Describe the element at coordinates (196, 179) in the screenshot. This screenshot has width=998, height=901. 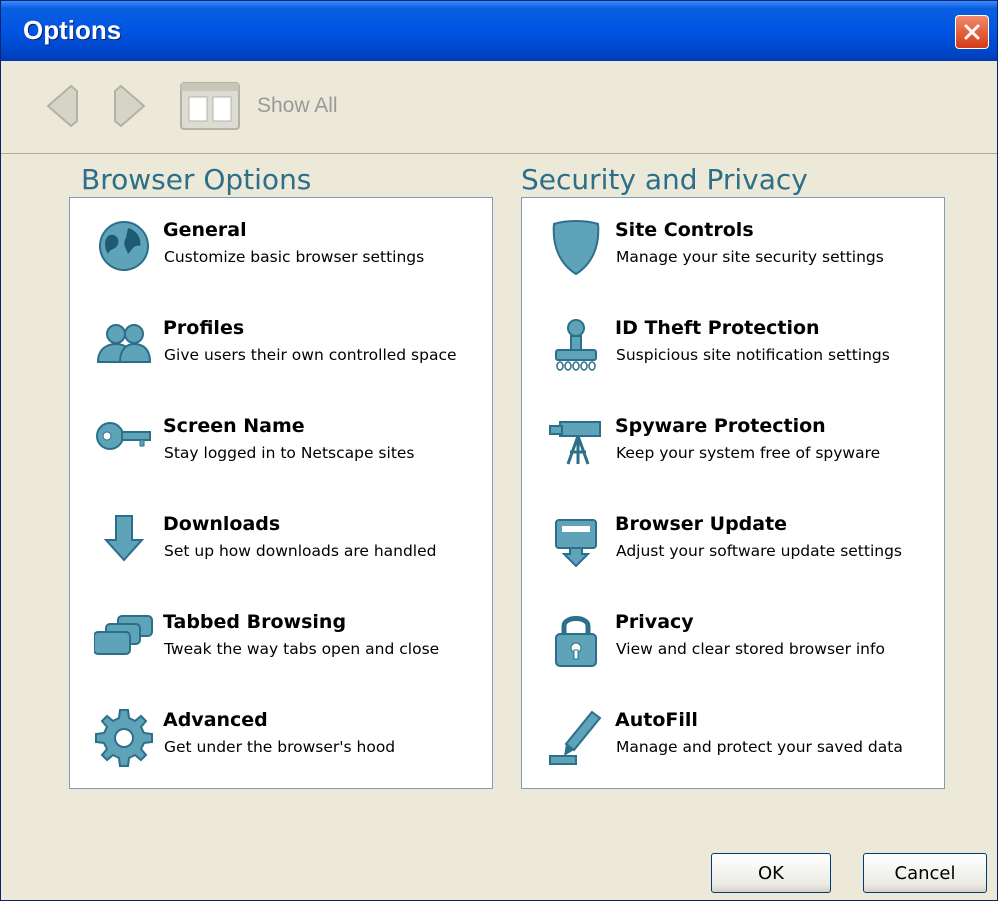
I see `browser-options-title: Browser Options` at that location.